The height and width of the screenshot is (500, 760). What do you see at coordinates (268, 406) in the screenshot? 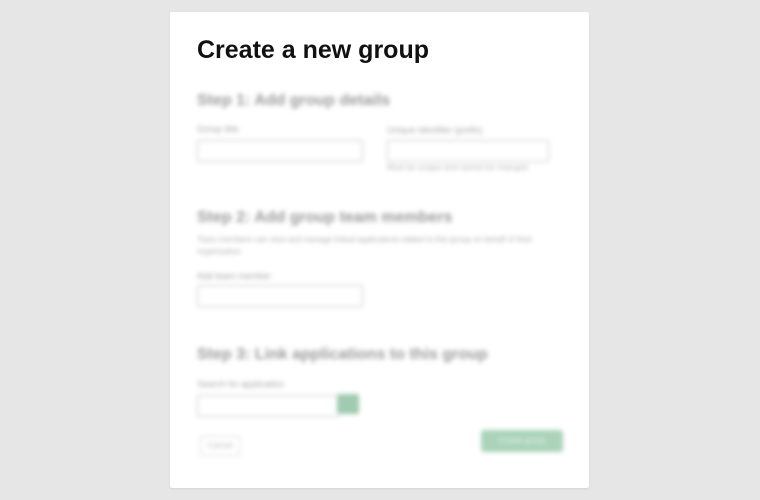
I see `apps-search-input` at bounding box center [268, 406].